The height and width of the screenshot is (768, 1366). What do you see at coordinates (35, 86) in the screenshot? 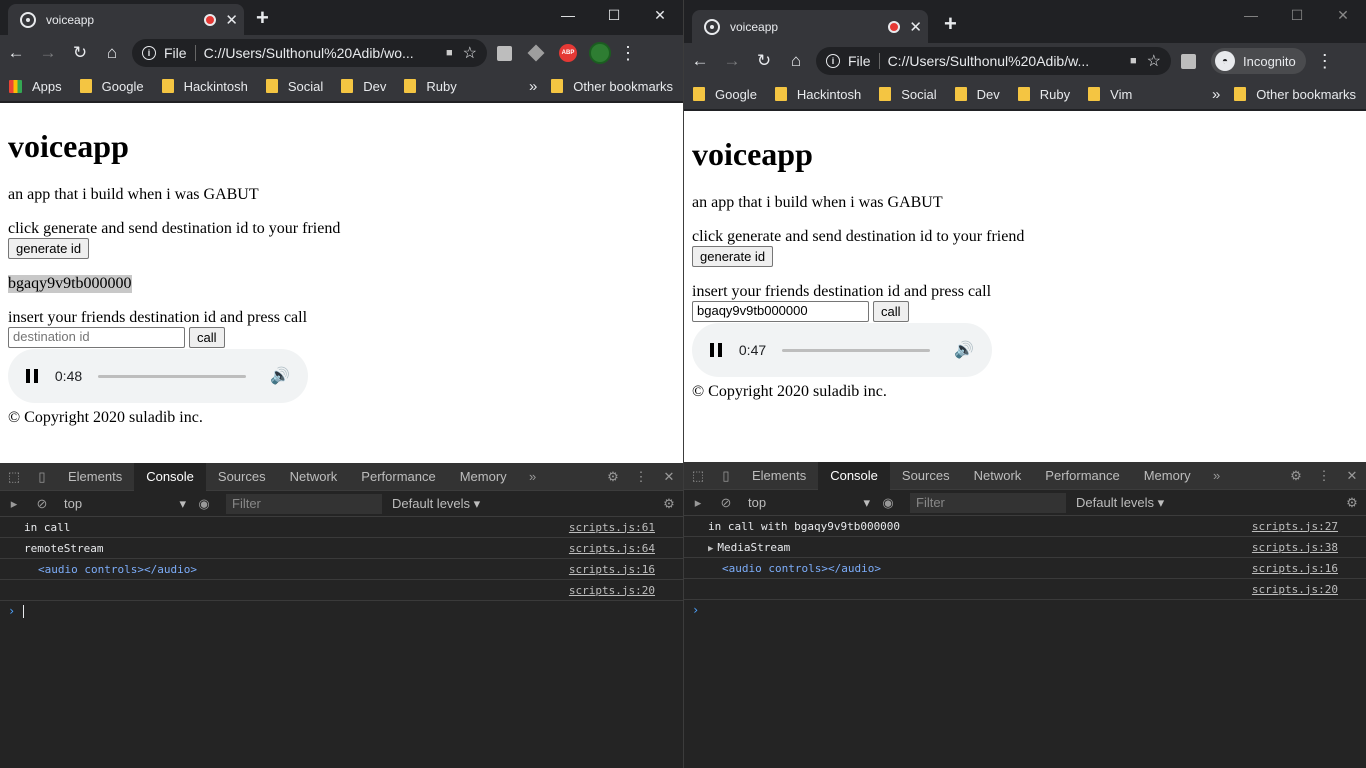
I see `bookmark-apps: Apps` at bounding box center [35, 86].